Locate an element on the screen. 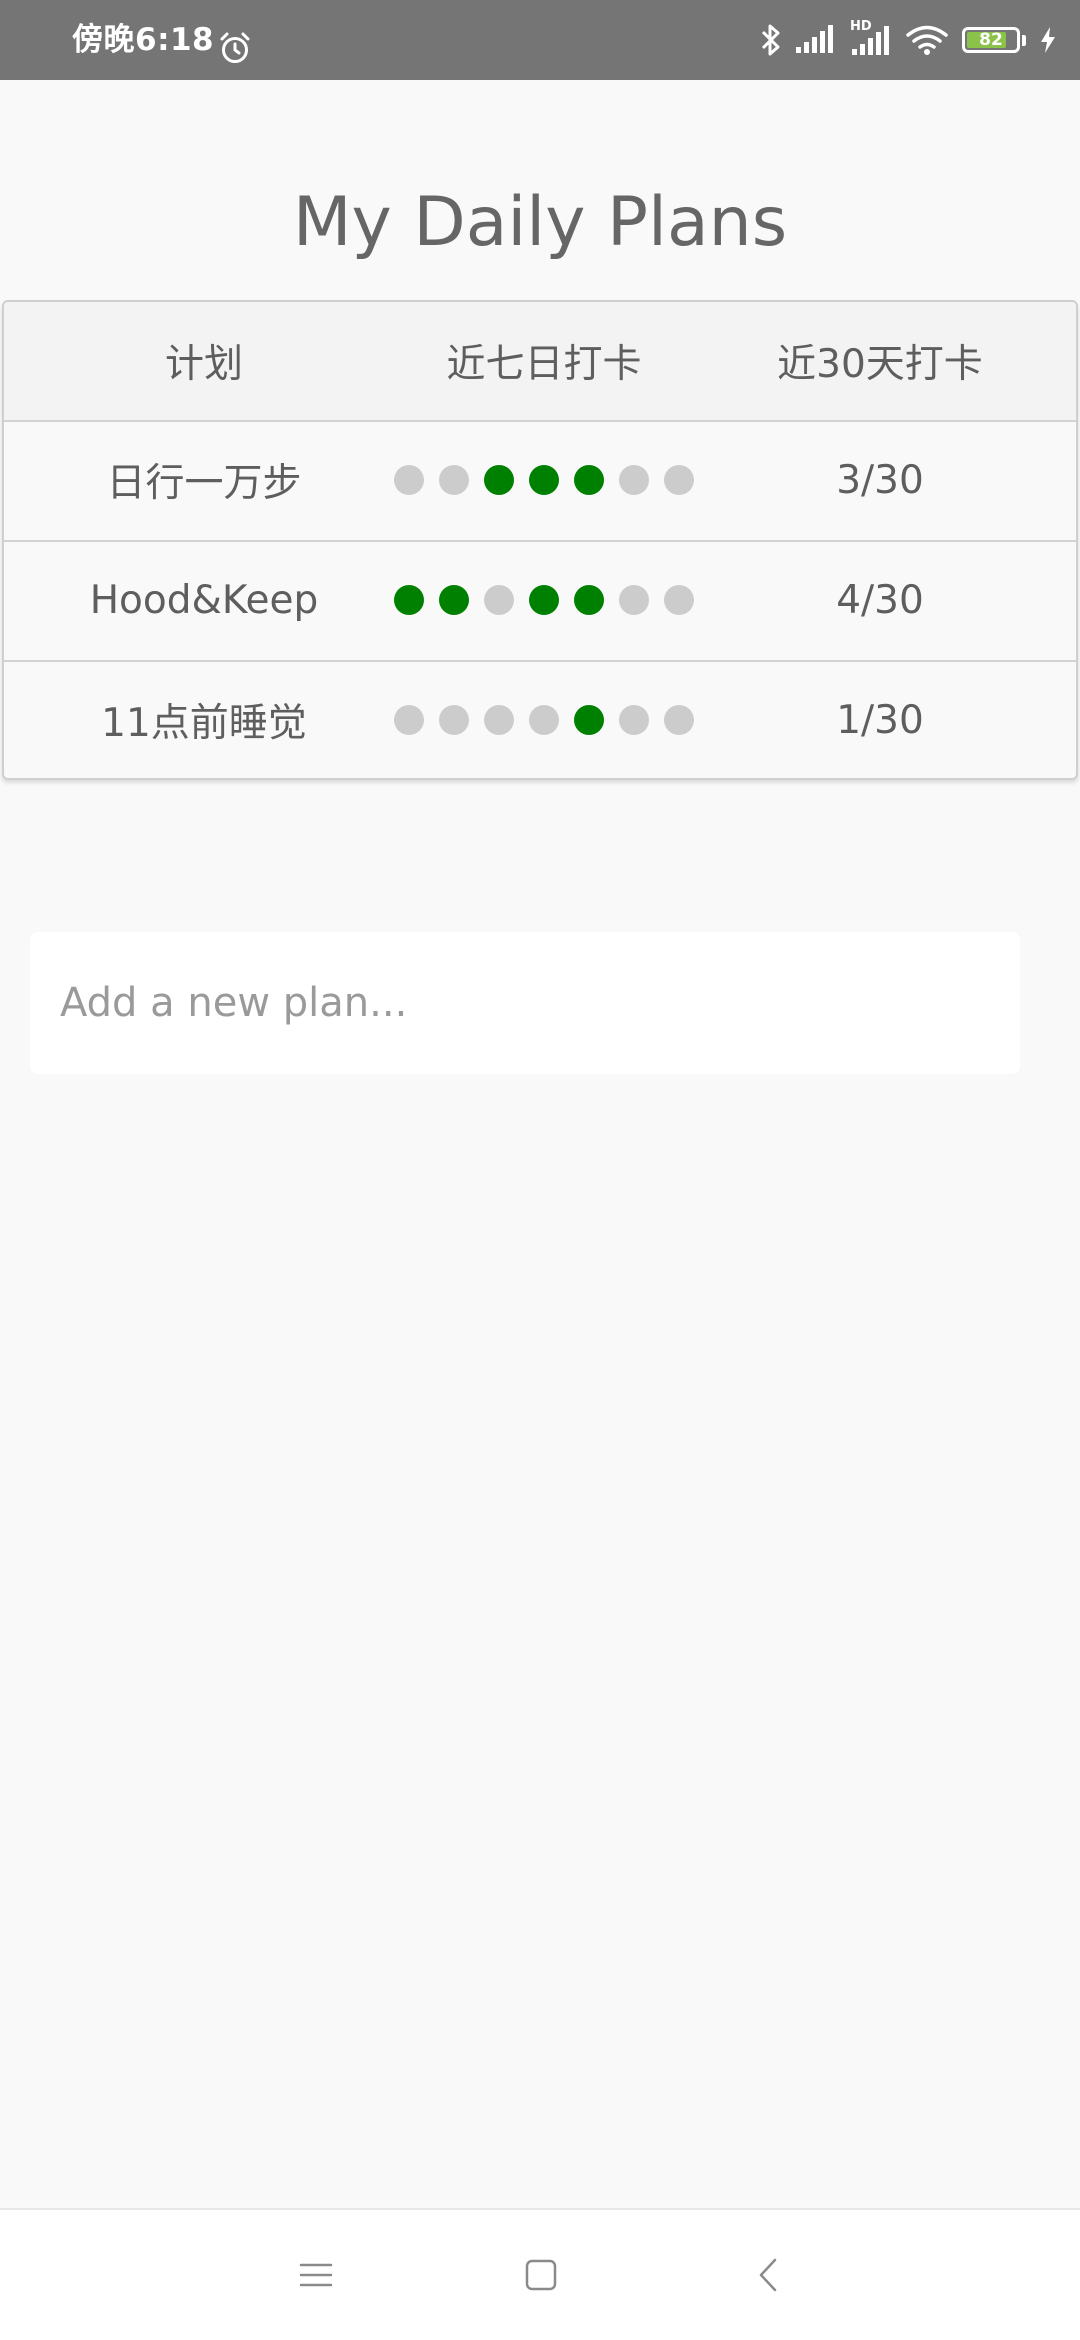 The width and height of the screenshot is (1080, 2340). wifi-icon is located at coordinates (927, 40).